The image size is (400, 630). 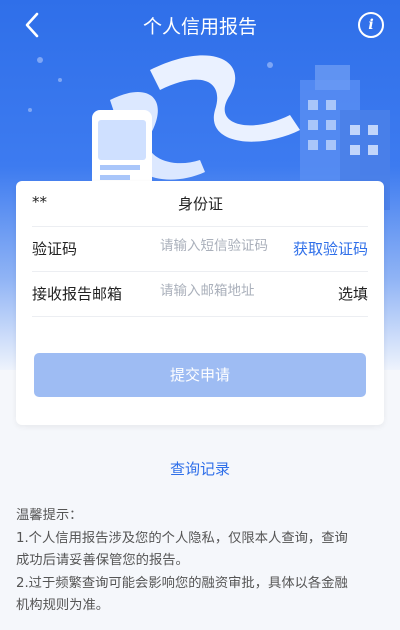 I want to click on optional-tag: 选填, so click(x=352, y=294).